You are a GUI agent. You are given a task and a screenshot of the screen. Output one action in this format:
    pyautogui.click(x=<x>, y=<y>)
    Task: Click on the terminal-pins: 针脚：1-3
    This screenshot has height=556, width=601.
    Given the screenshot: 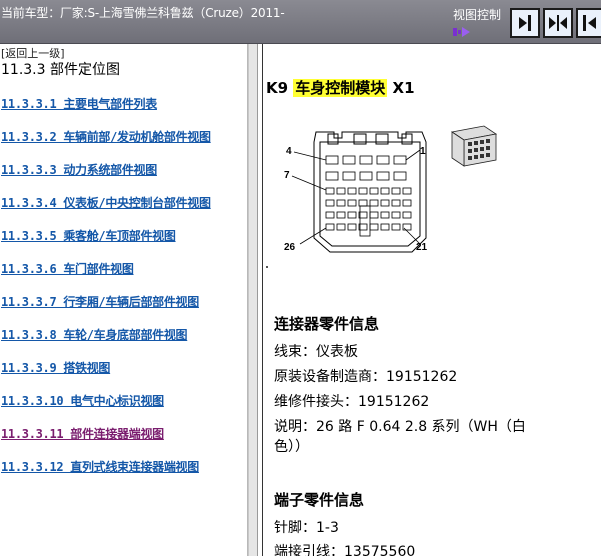 What is the action you would take?
    pyautogui.click(x=306, y=528)
    